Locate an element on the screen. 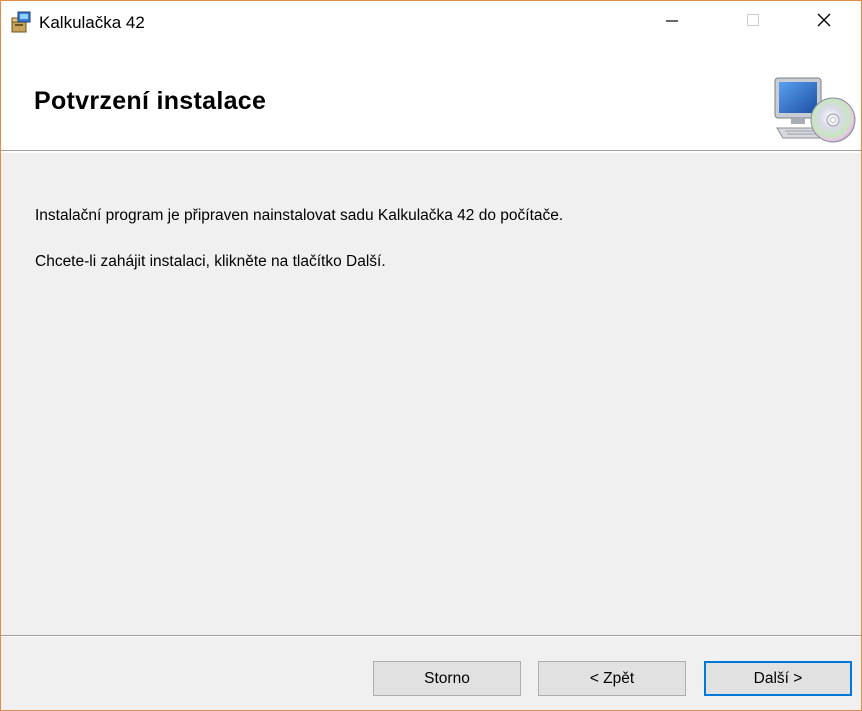 The image size is (862, 711). minimize-icon is located at coordinates (672, 22).